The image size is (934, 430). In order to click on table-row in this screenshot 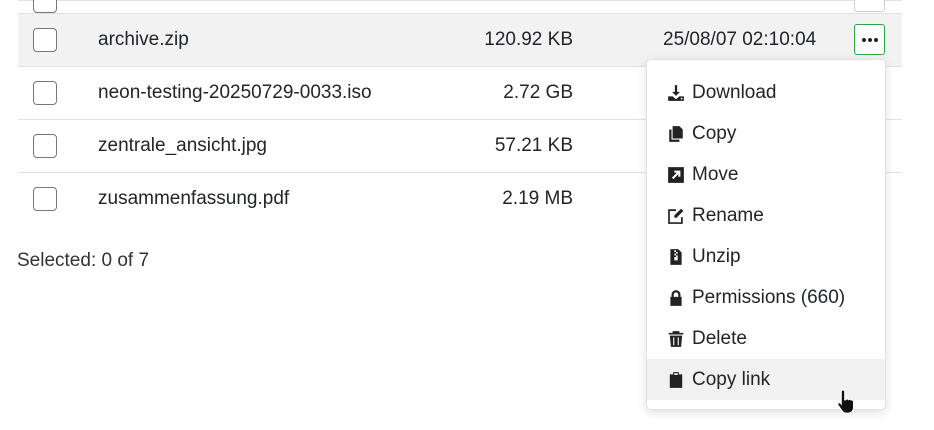, I will do `click(460, 6)`.